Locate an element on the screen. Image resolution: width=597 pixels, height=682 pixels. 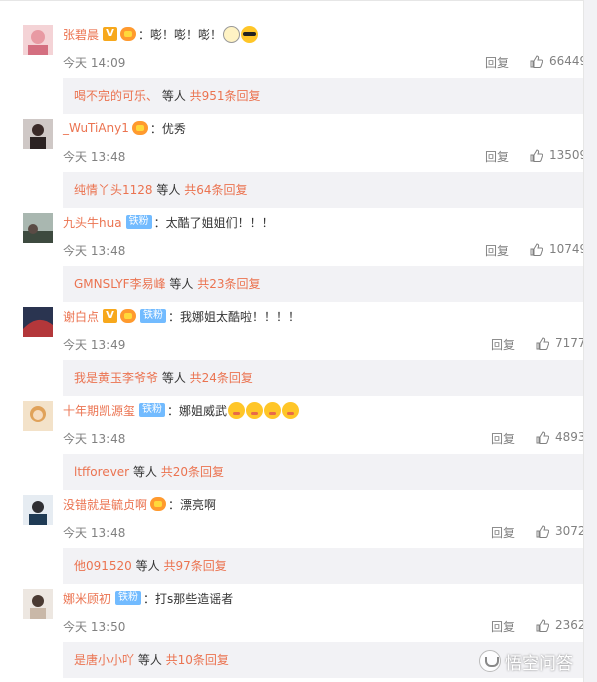
watermark-logo: 悟空问答 is located at coordinates (526, 661).